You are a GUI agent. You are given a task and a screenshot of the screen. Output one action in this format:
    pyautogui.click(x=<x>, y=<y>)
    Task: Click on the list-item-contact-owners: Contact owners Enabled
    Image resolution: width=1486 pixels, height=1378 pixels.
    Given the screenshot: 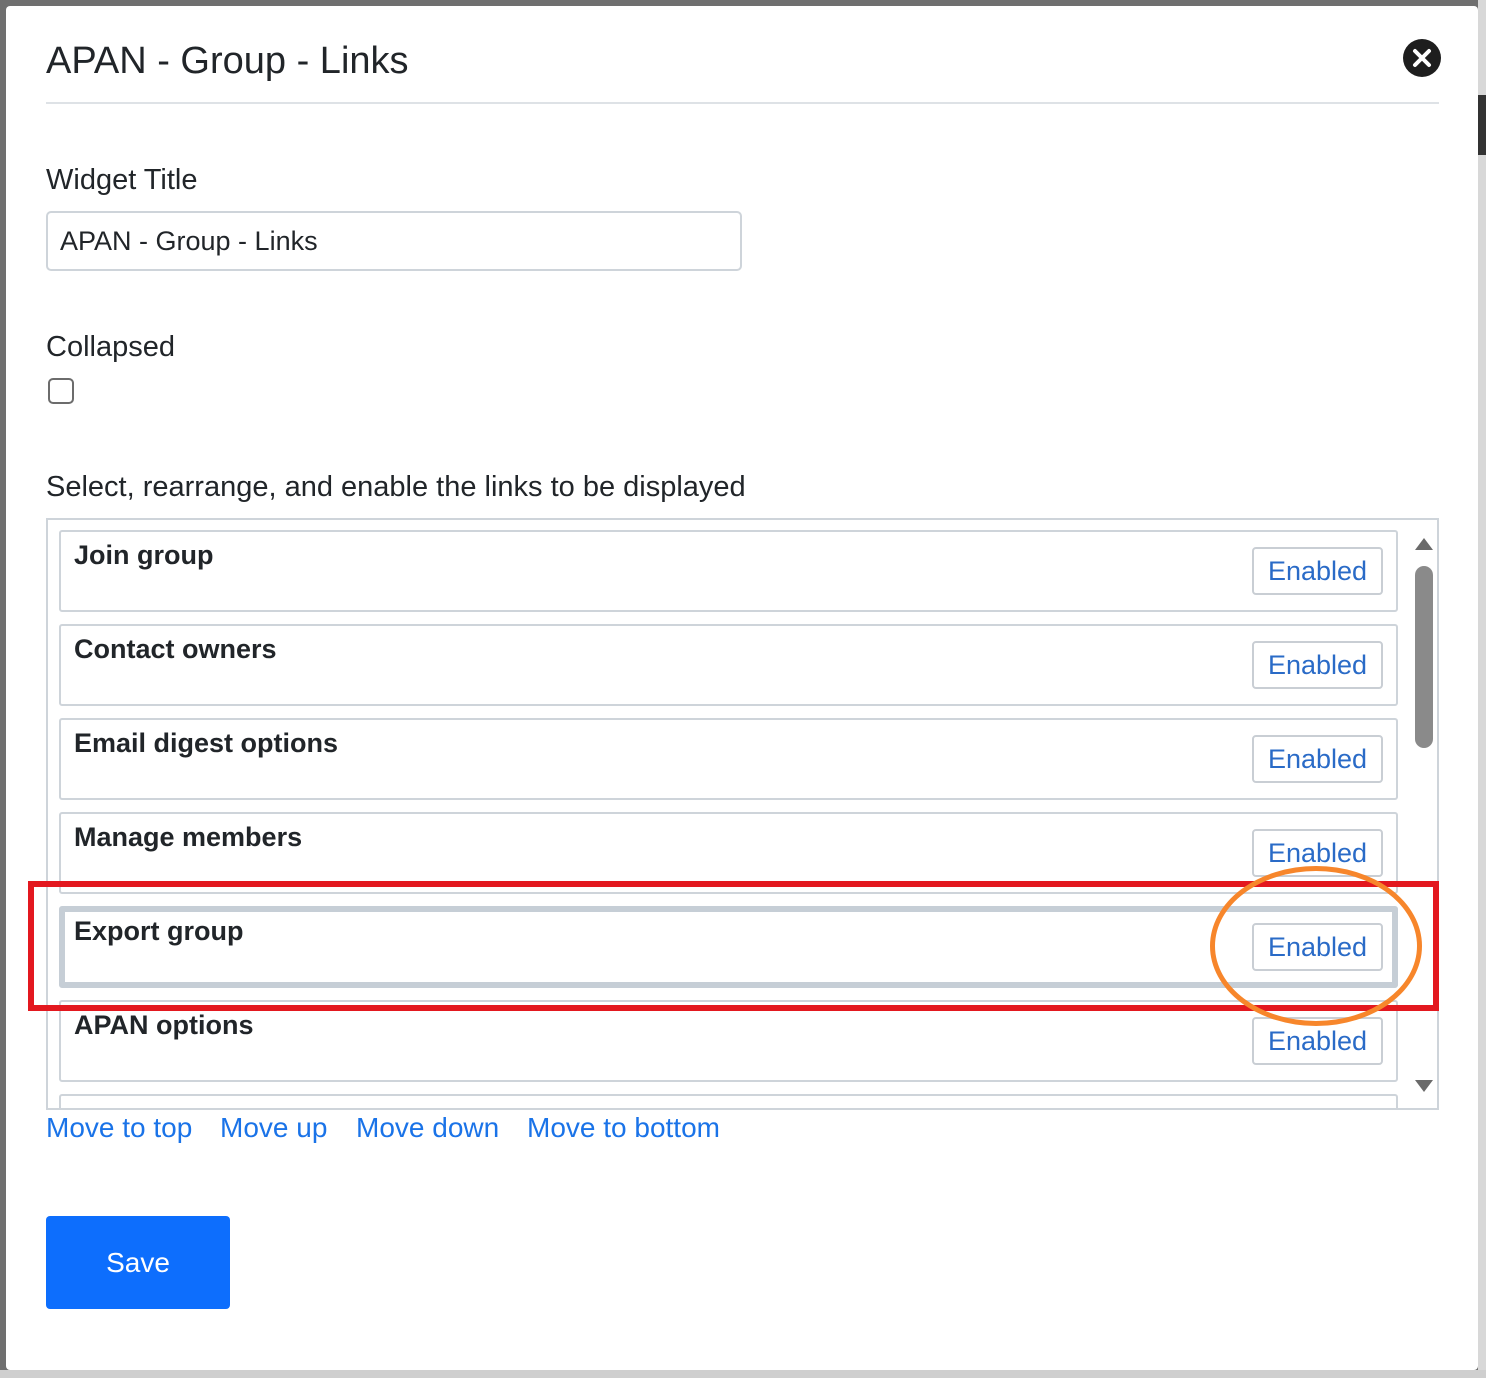 What is the action you would take?
    pyautogui.click(x=728, y=665)
    